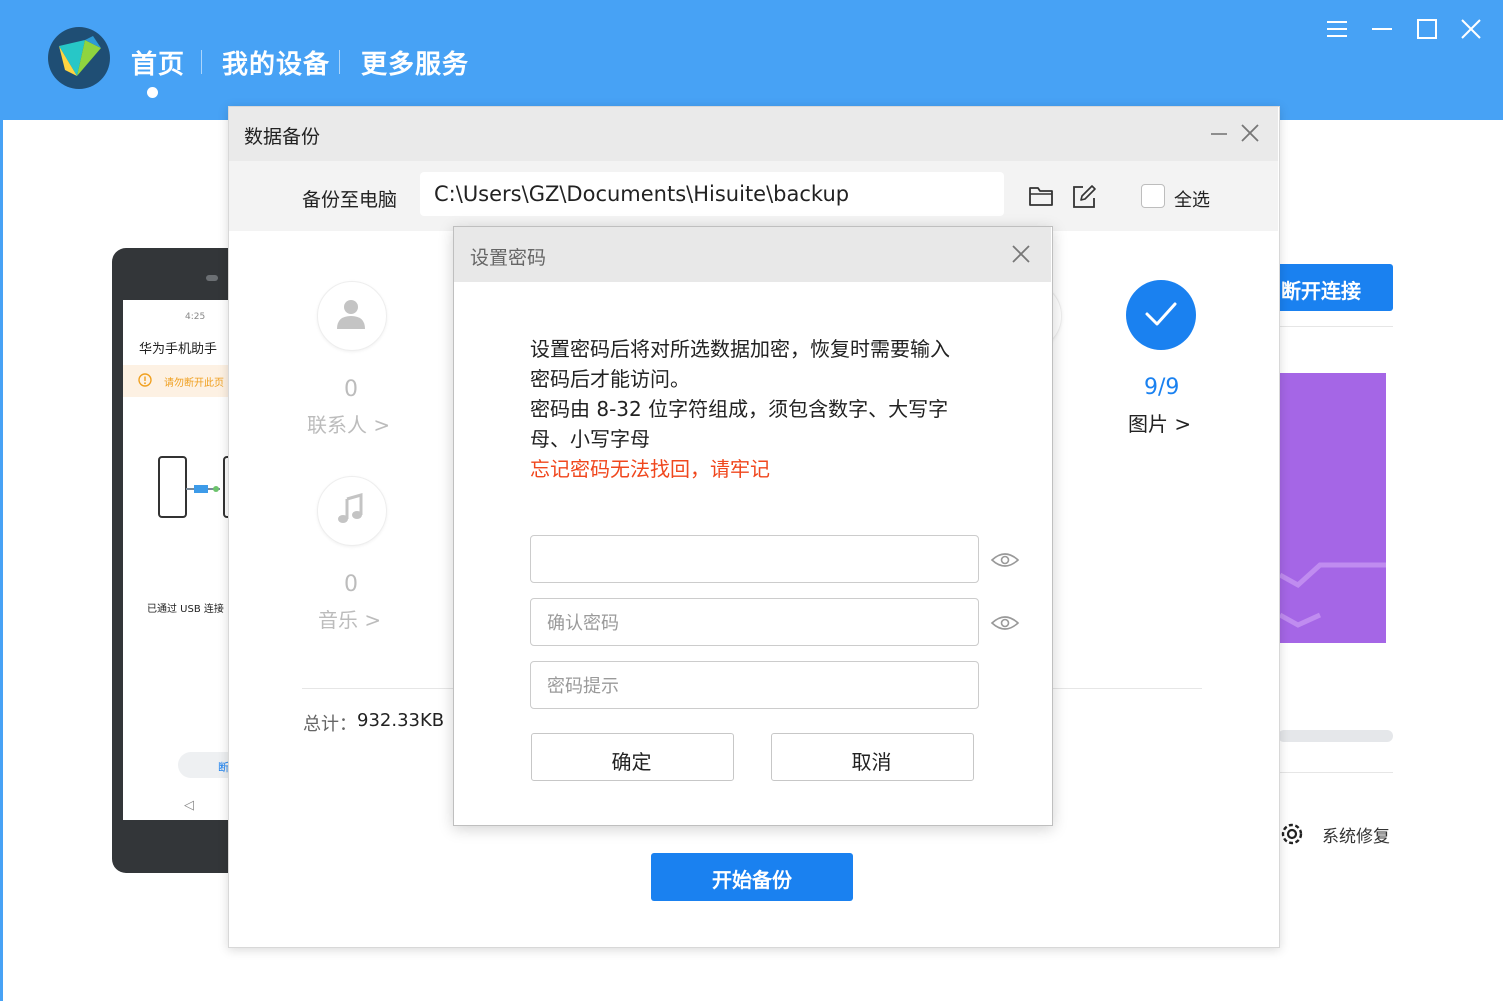  Describe the element at coordinates (212, 278) in the screenshot. I see `phone-speaker` at that location.